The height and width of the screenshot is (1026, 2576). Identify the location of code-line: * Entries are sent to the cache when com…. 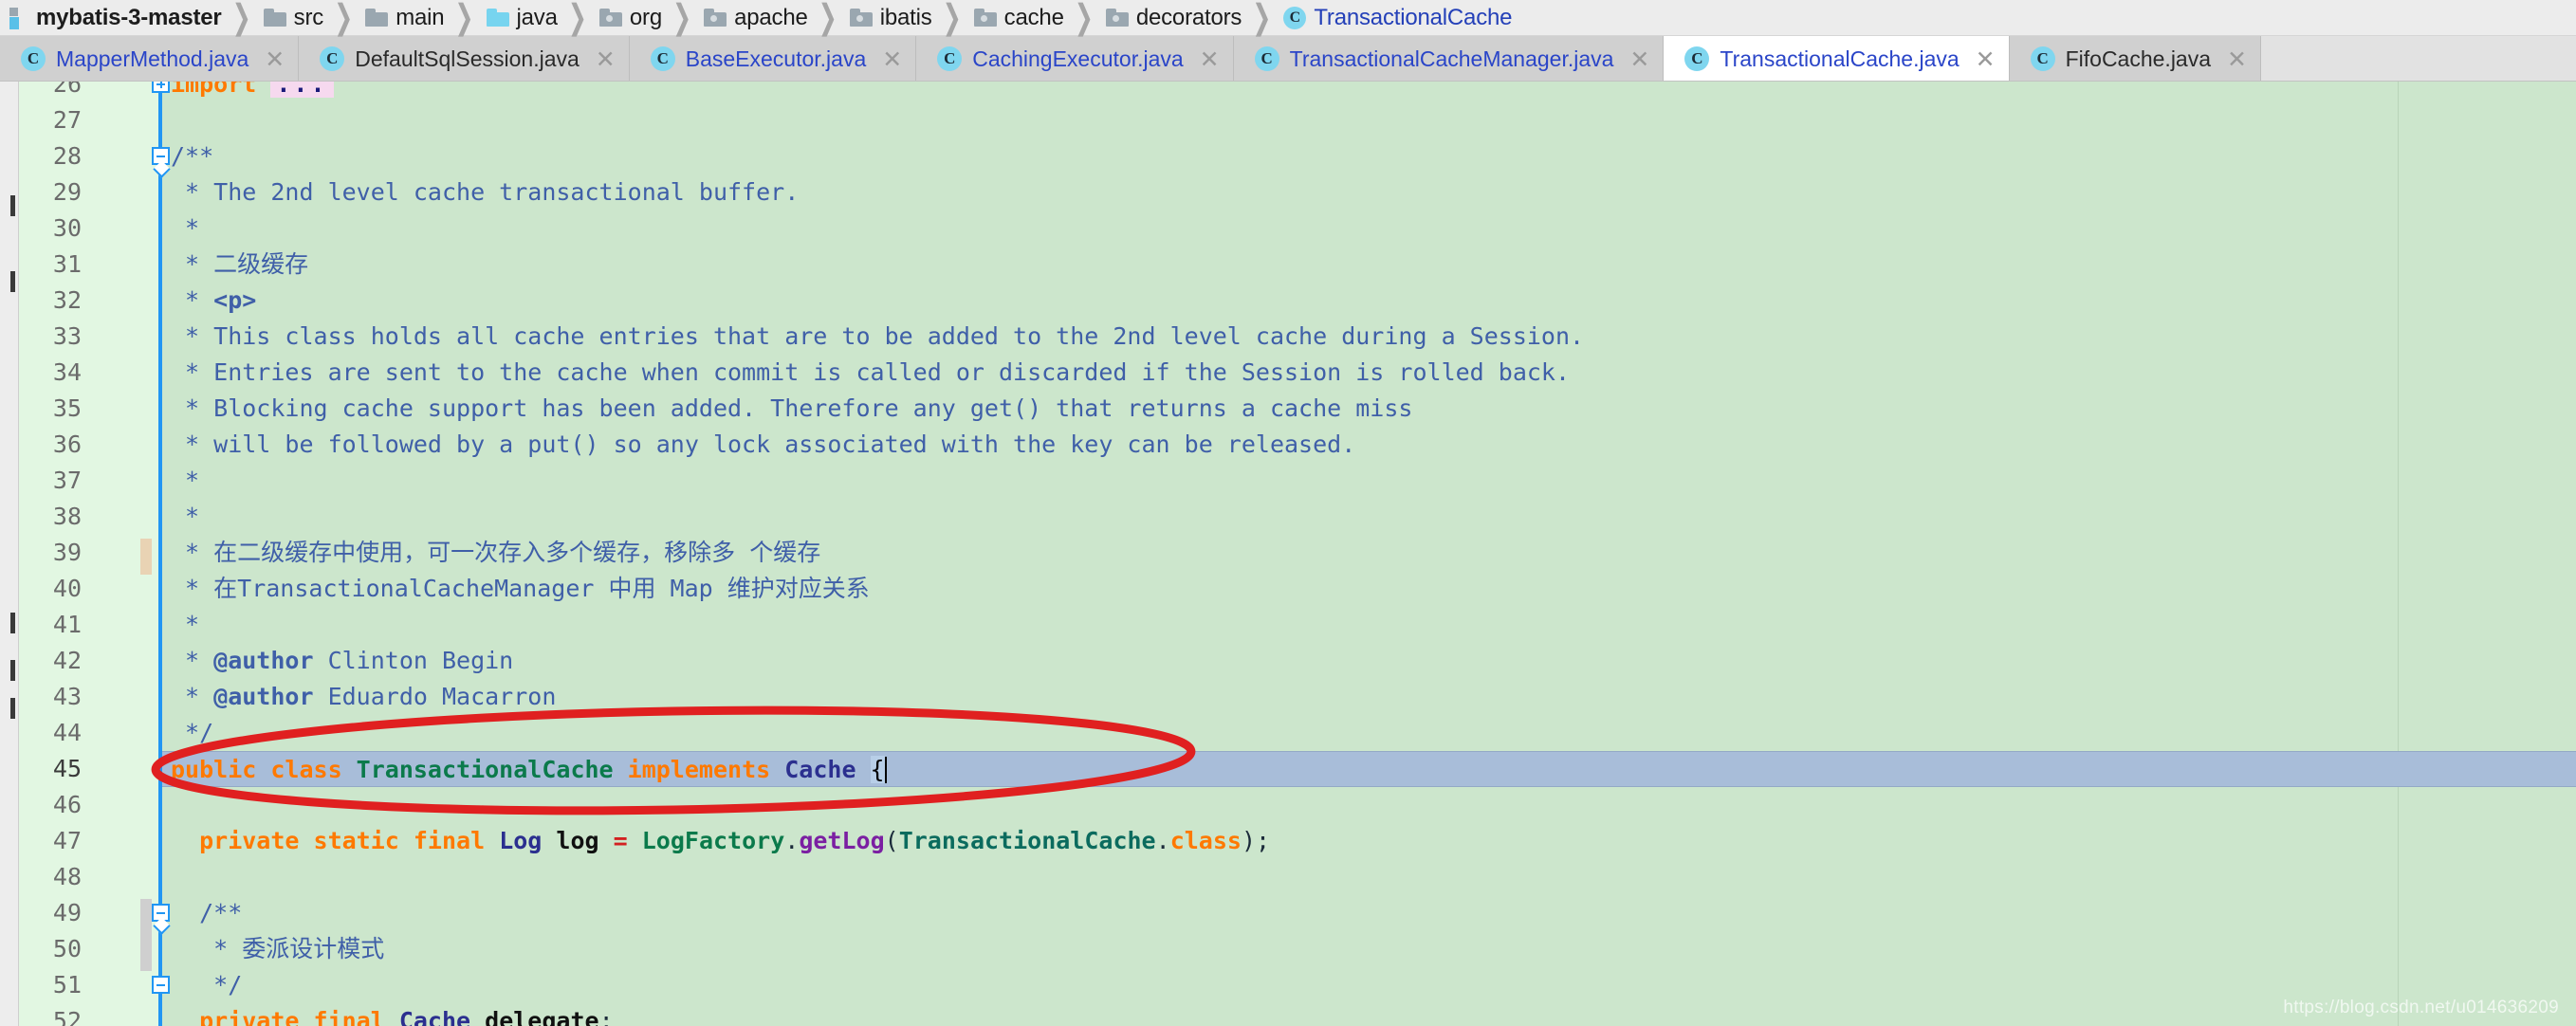
(1367, 373).